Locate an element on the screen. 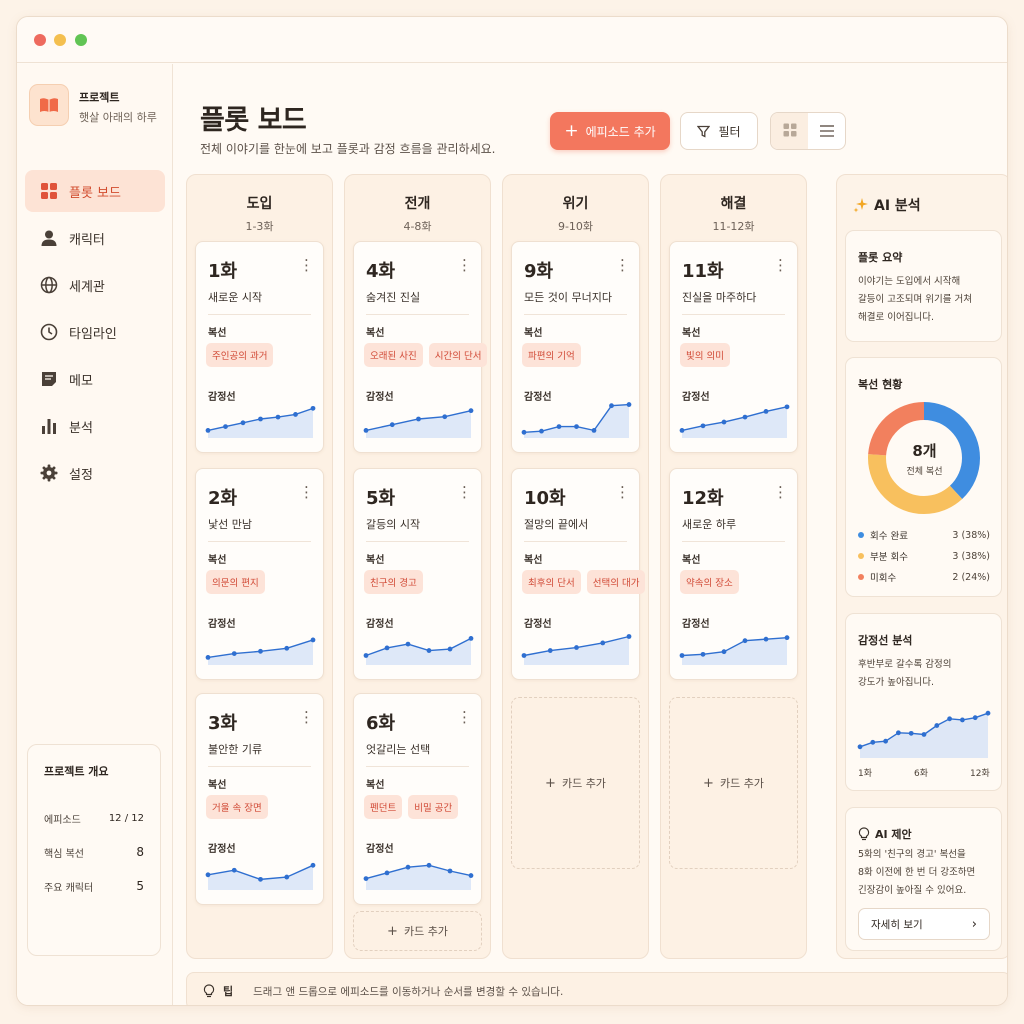 The height and width of the screenshot is (1024, 1024). sidebar-item-plot-board: 플롯 보드 is located at coordinates (95, 191).